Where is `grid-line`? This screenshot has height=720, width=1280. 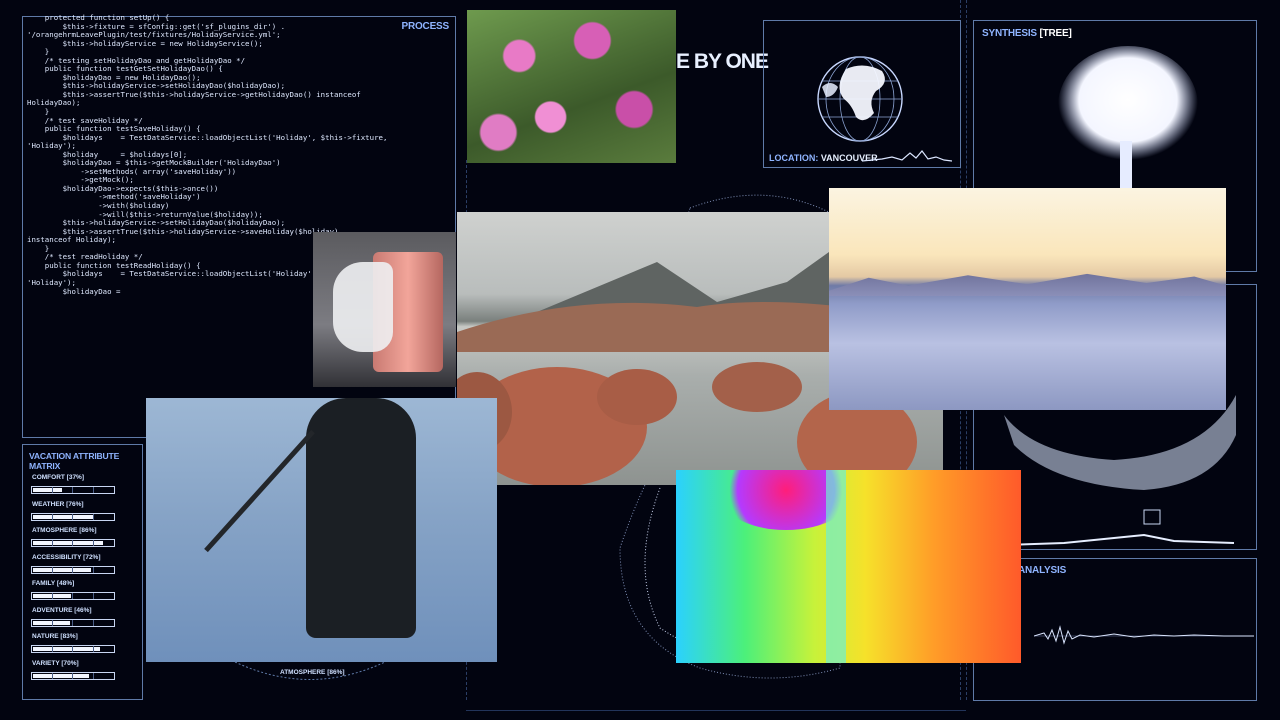 grid-line is located at coordinates (716, 710).